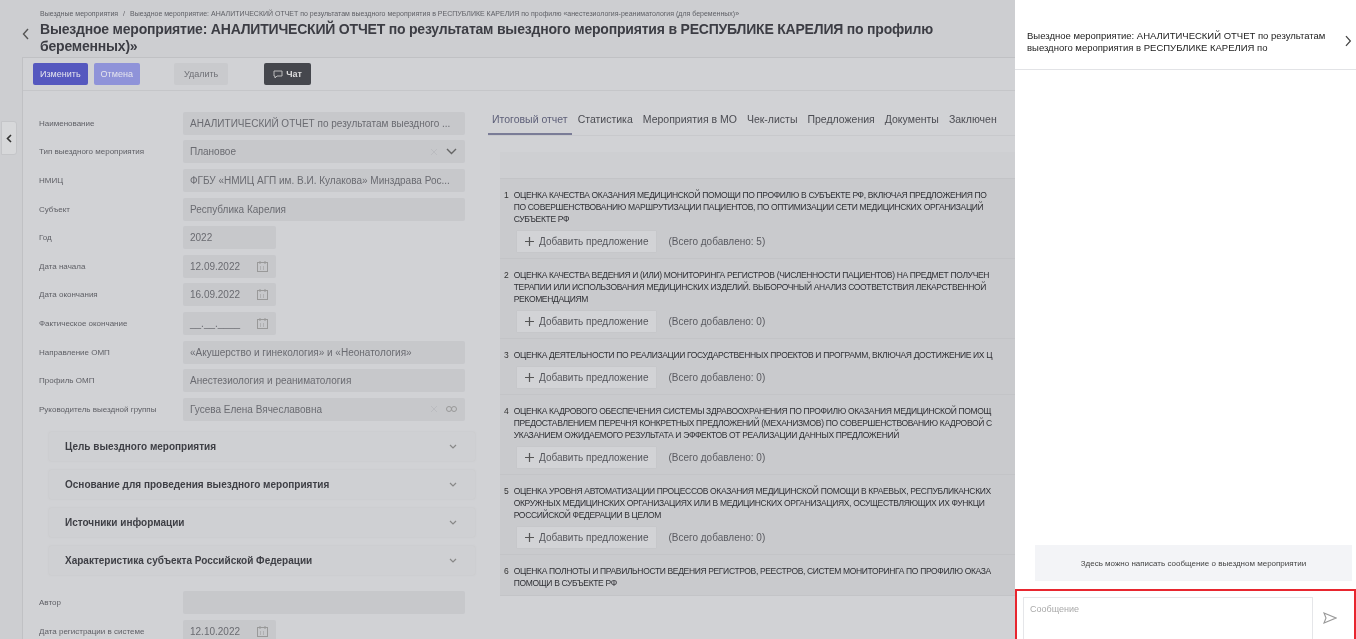 This screenshot has height=639, width=1356. Describe the element at coordinates (689, 122) in the screenshot. I see `tab: Мероприятия в МО` at that location.